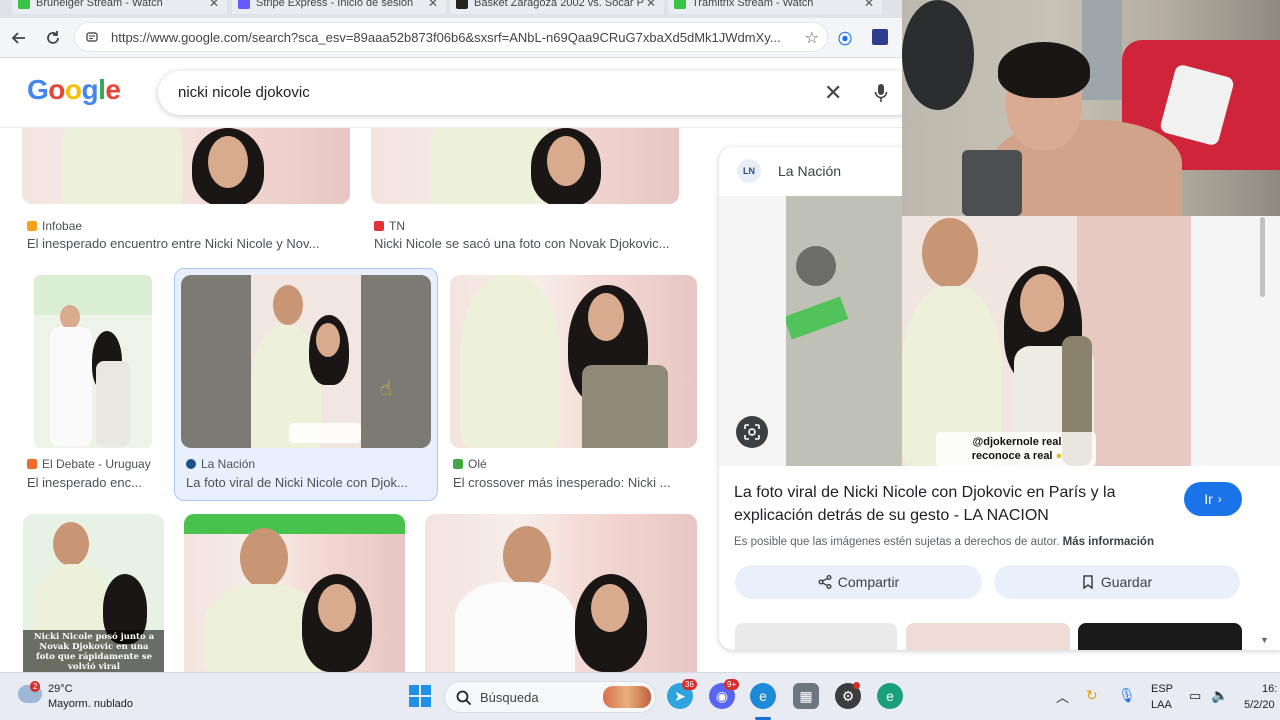 This screenshot has height=720, width=1280. Describe the element at coordinates (775, 7) in the screenshot. I see `tab-tramitrix: Tramitrix Stream - Watch ✕` at that location.